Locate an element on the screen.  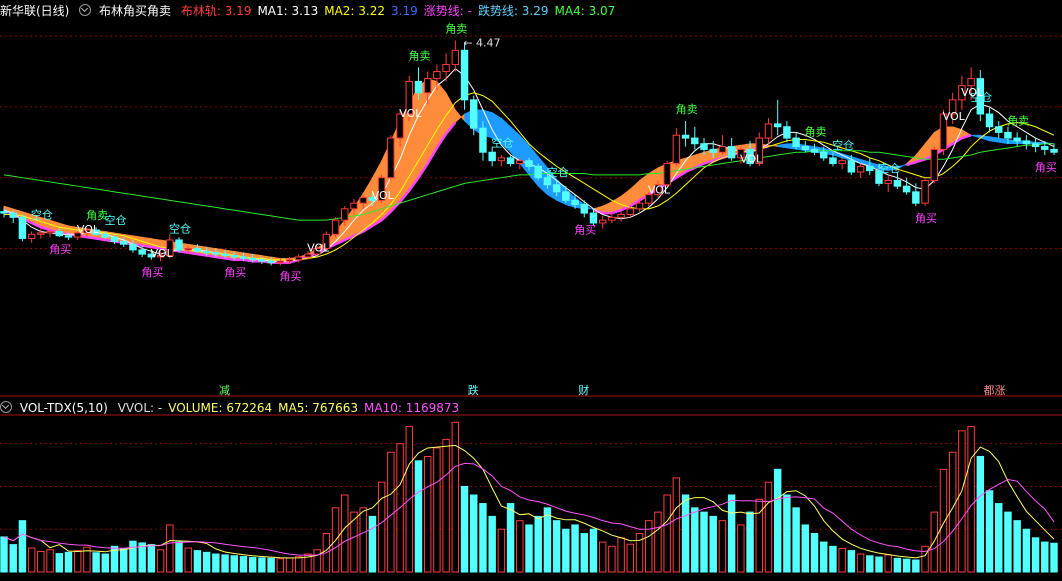
indicator-name: 布林角买角卖 is located at coordinates (135, 11).